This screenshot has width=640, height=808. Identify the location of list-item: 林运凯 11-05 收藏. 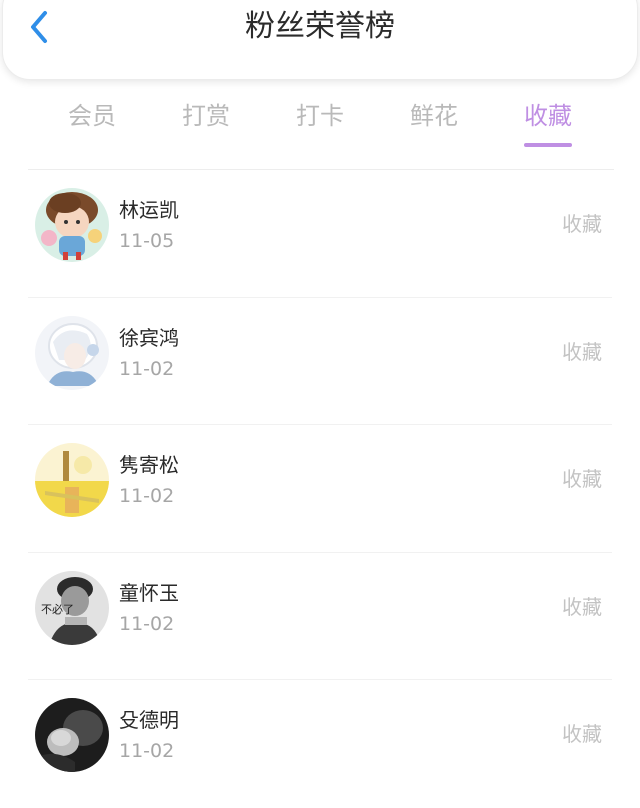
(320, 234).